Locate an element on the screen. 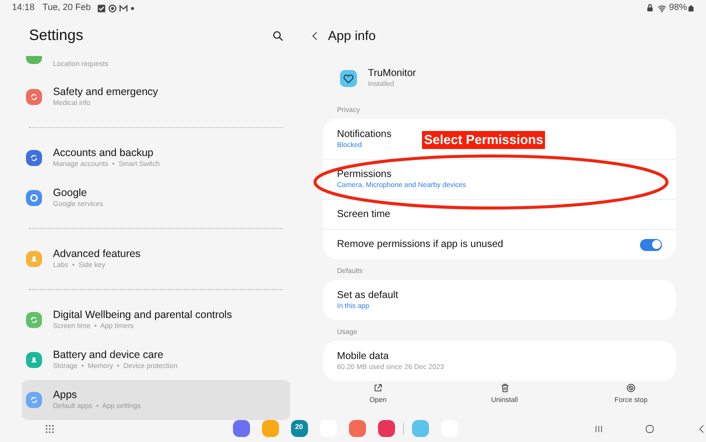 The height and width of the screenshot is (442, 706). dot-icon is located at coordinates (132, 8).